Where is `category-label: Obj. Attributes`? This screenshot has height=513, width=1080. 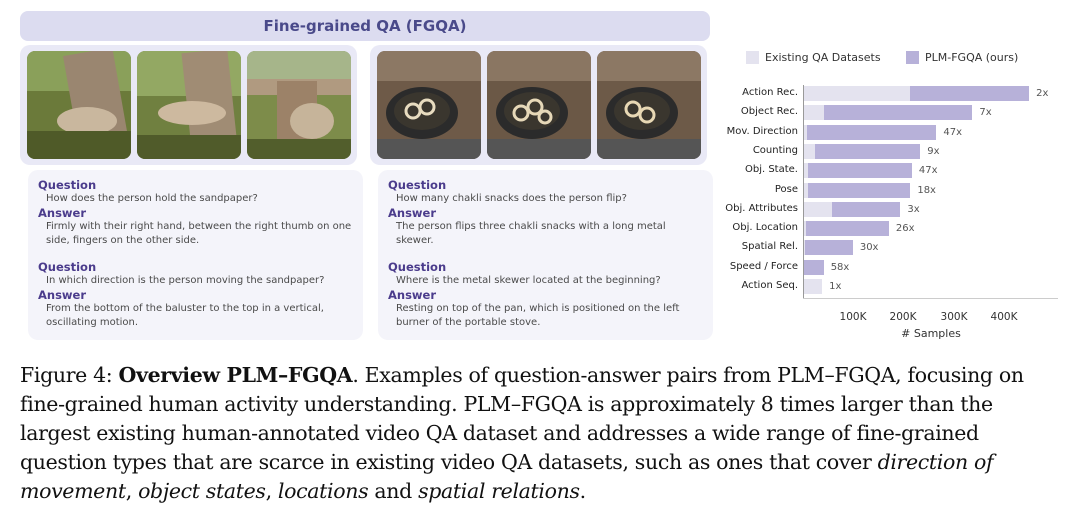
category-label: Obj. Attributes is located at coordinates (761, 208).